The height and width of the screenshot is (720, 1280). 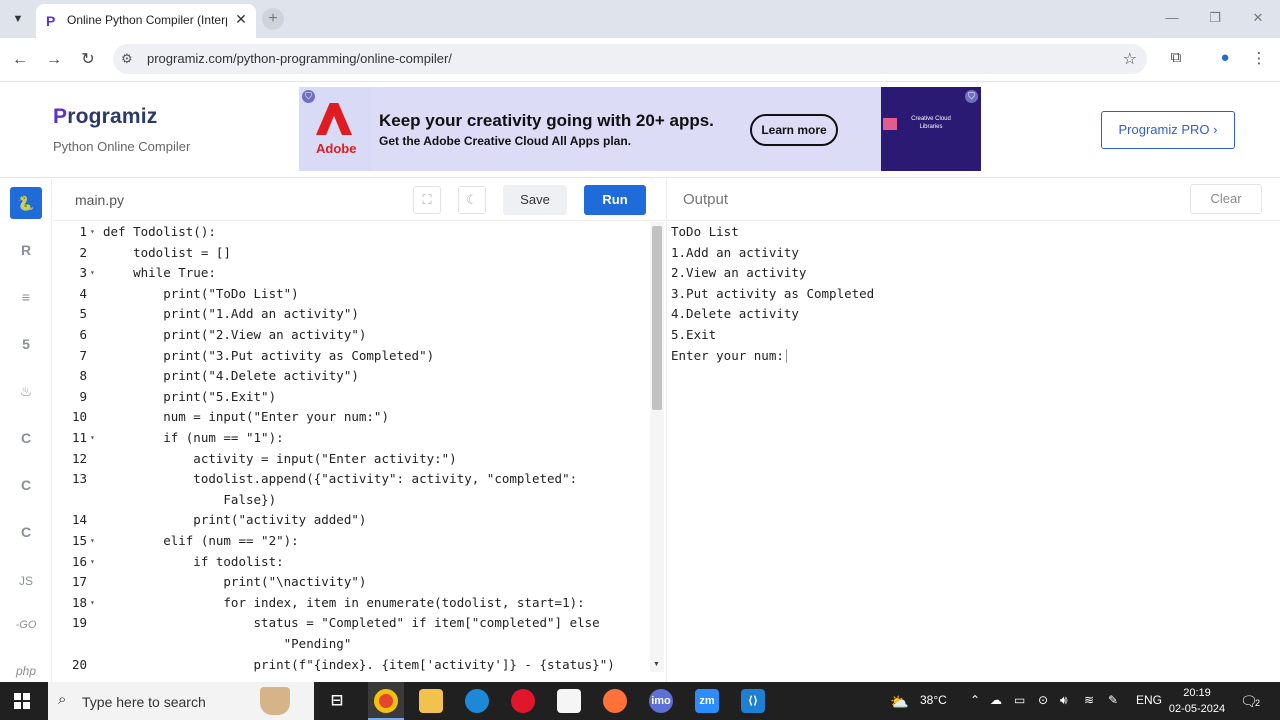 What do you see at coordinates (1258, 18) in the screenshot?
I see `close-window-icon: ✕` at bounding box center [1258, 18].